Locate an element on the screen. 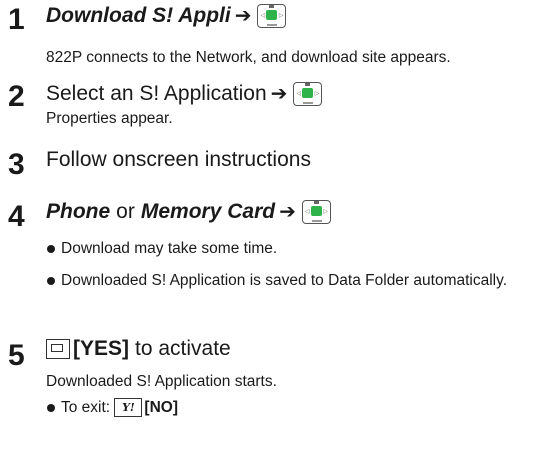 Image resolution: width=555 pixels, height=475 pixels. list-item: To exit: Y! [NO] is located at coordinates (289, 408).